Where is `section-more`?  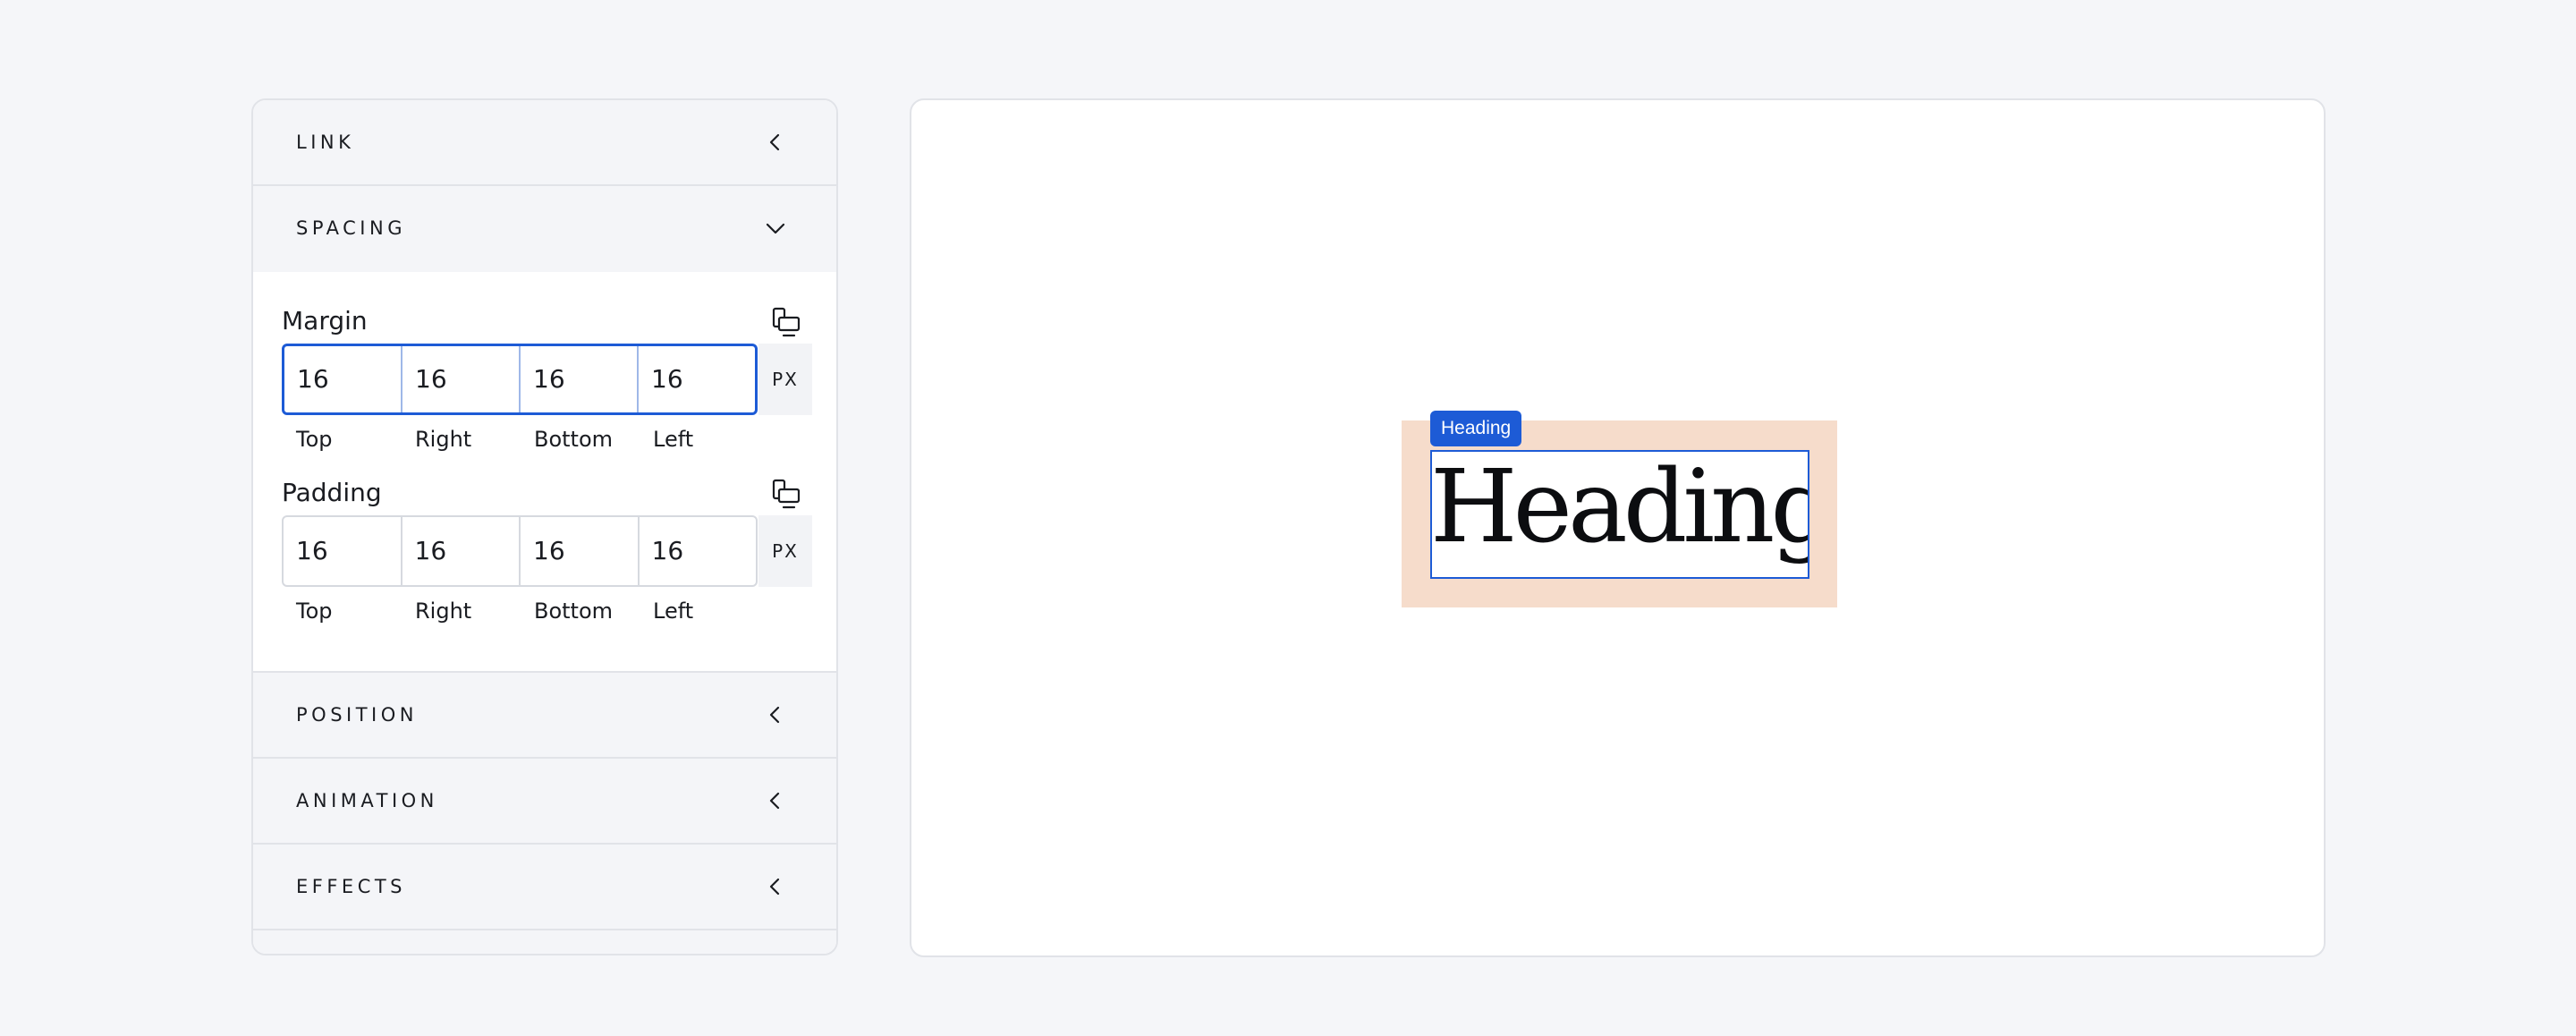
section-more is located at coordinates (544, 942).